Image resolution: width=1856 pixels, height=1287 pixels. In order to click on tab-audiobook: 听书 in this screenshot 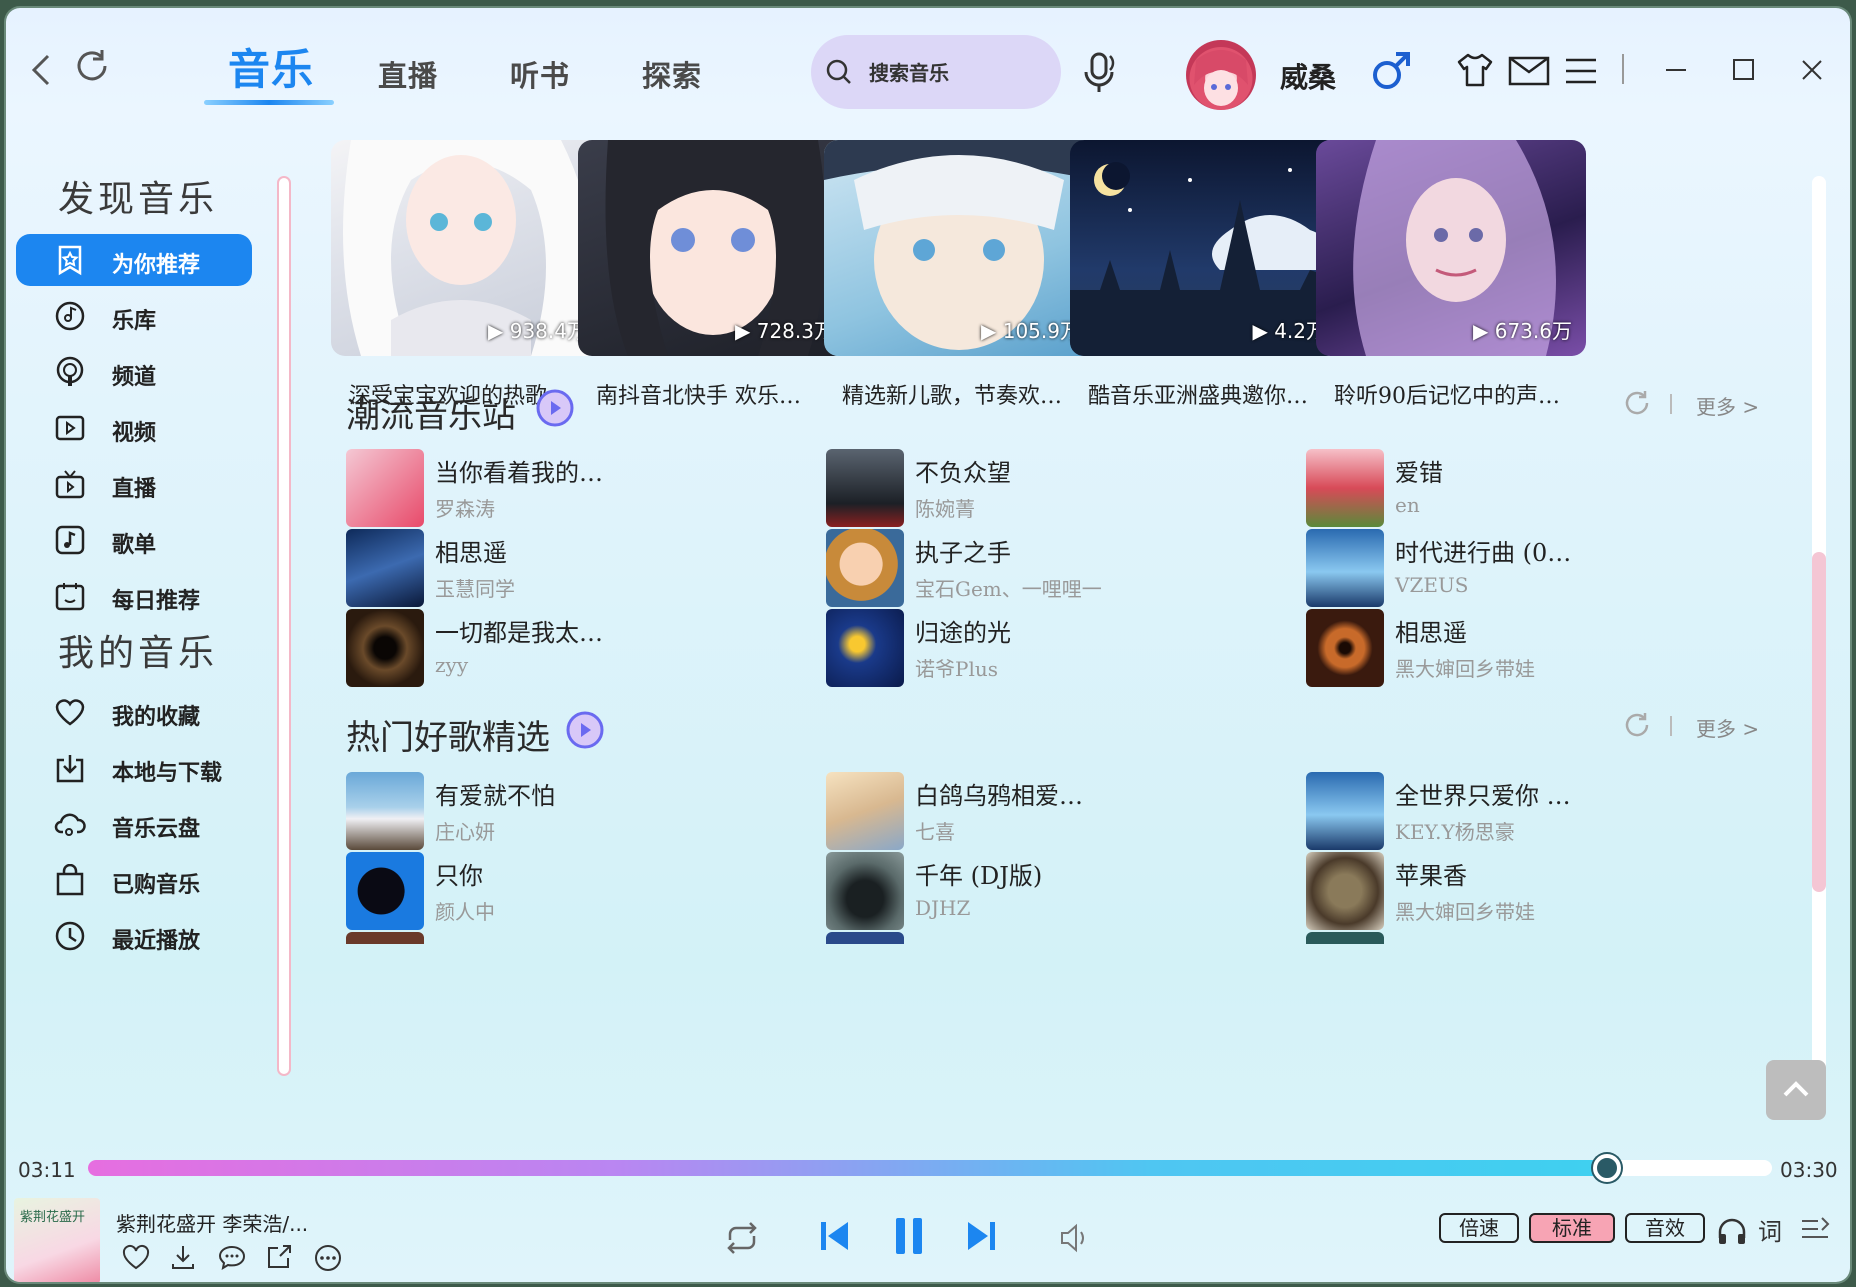, I will do `click(540, 74)`.